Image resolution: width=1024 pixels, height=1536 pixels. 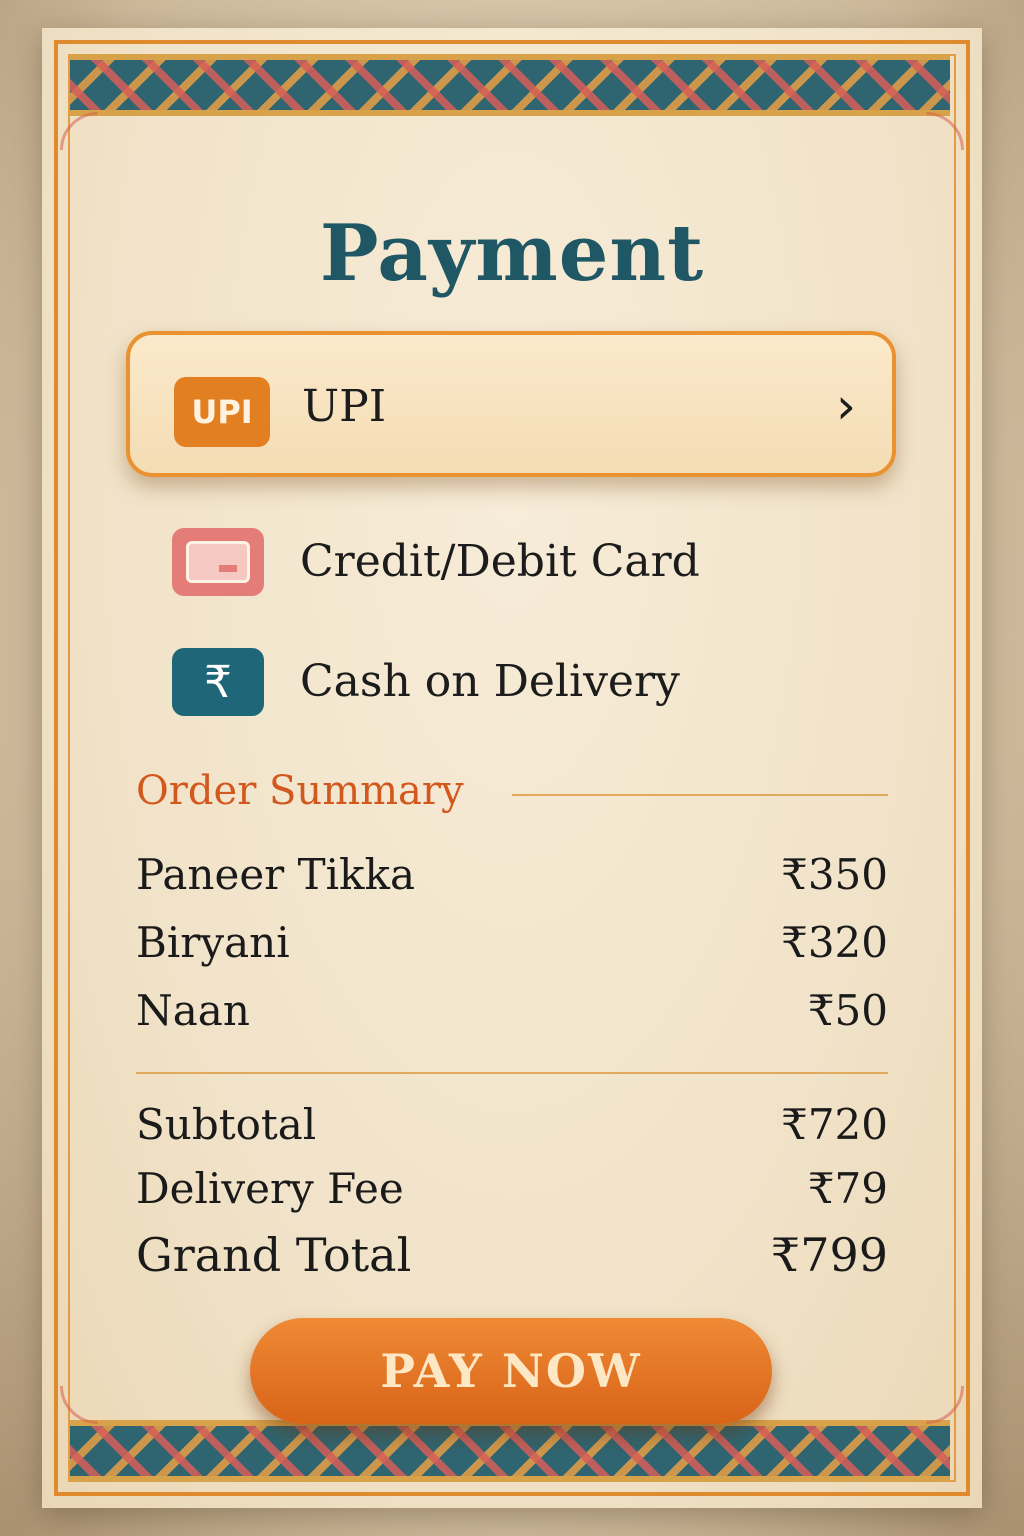 What do you see at coordinates (270, 1188) in the screenshot?
I see `delivery-fee-label: Delivery Fee` at bounding box center [270, 1188].